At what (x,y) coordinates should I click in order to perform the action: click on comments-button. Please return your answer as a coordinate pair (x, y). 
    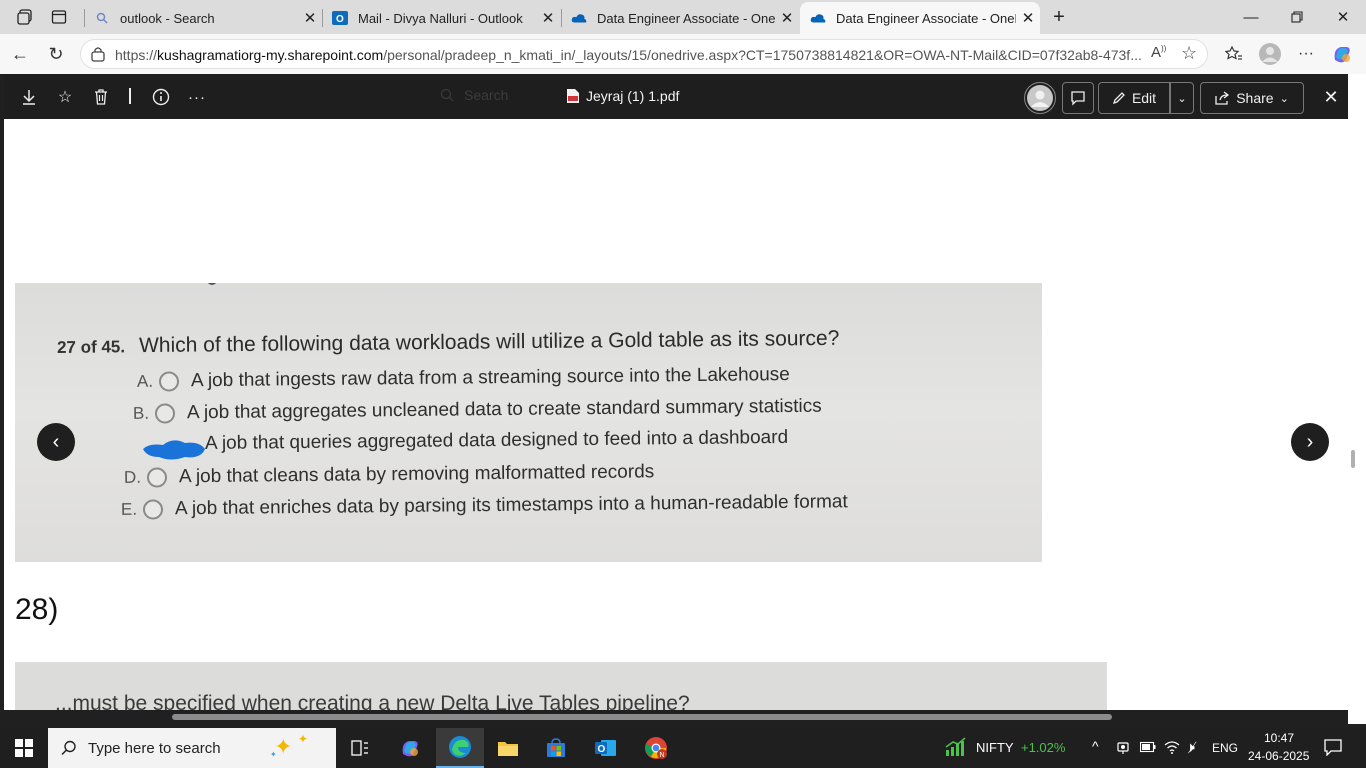
    Looking at the image, I should click on (1078, 98).